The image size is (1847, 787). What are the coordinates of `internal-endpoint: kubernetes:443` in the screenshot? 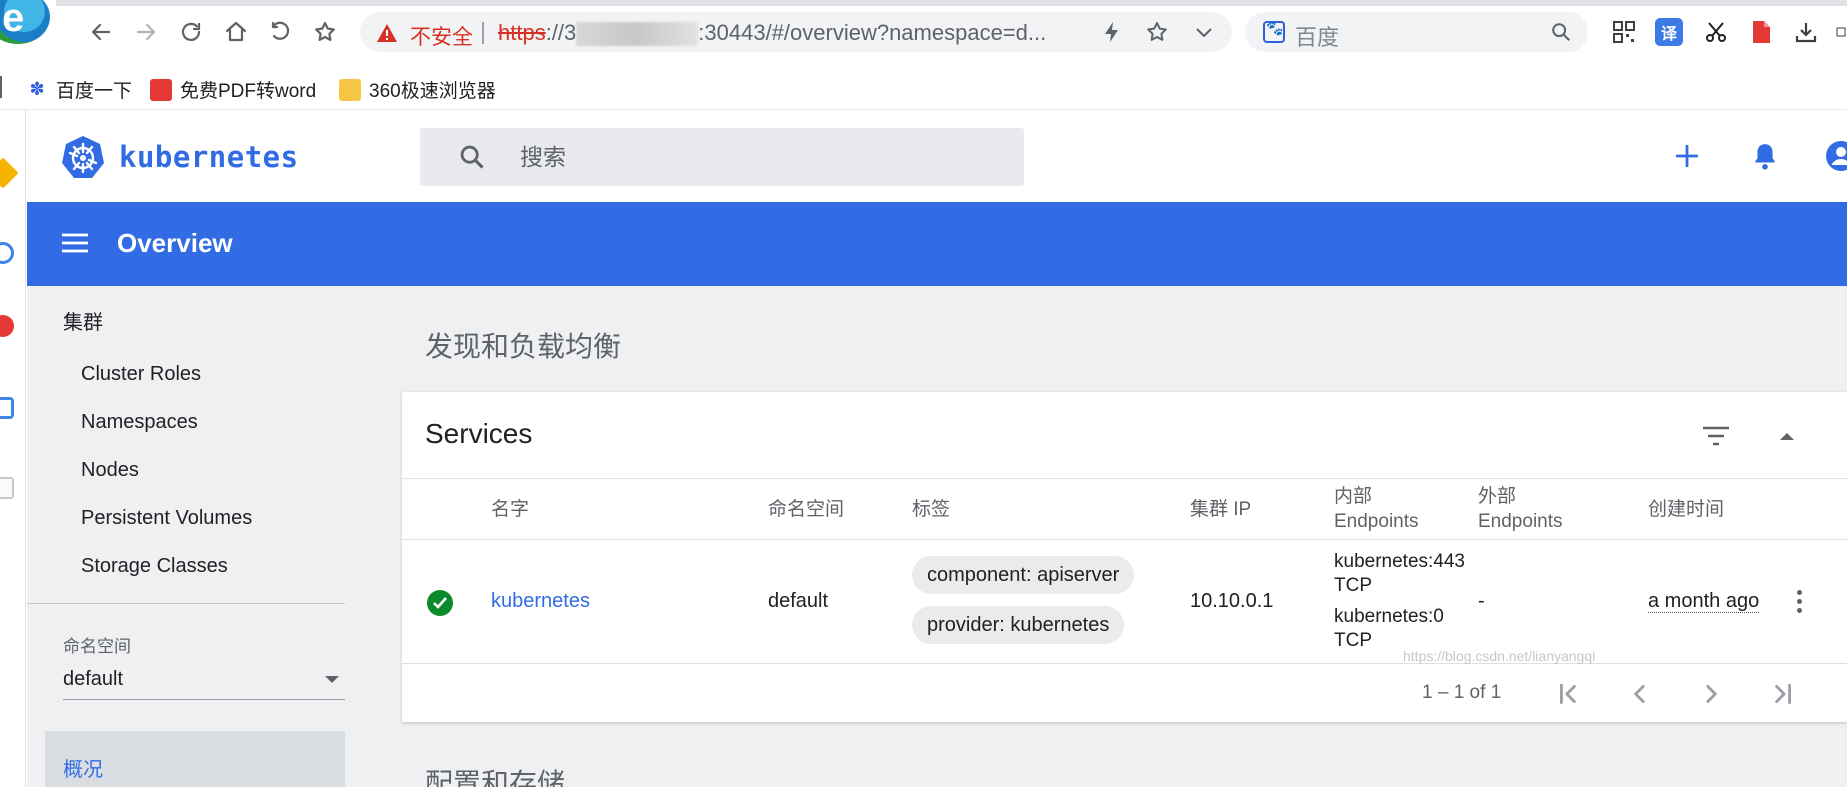 It's located at (1399, 561).